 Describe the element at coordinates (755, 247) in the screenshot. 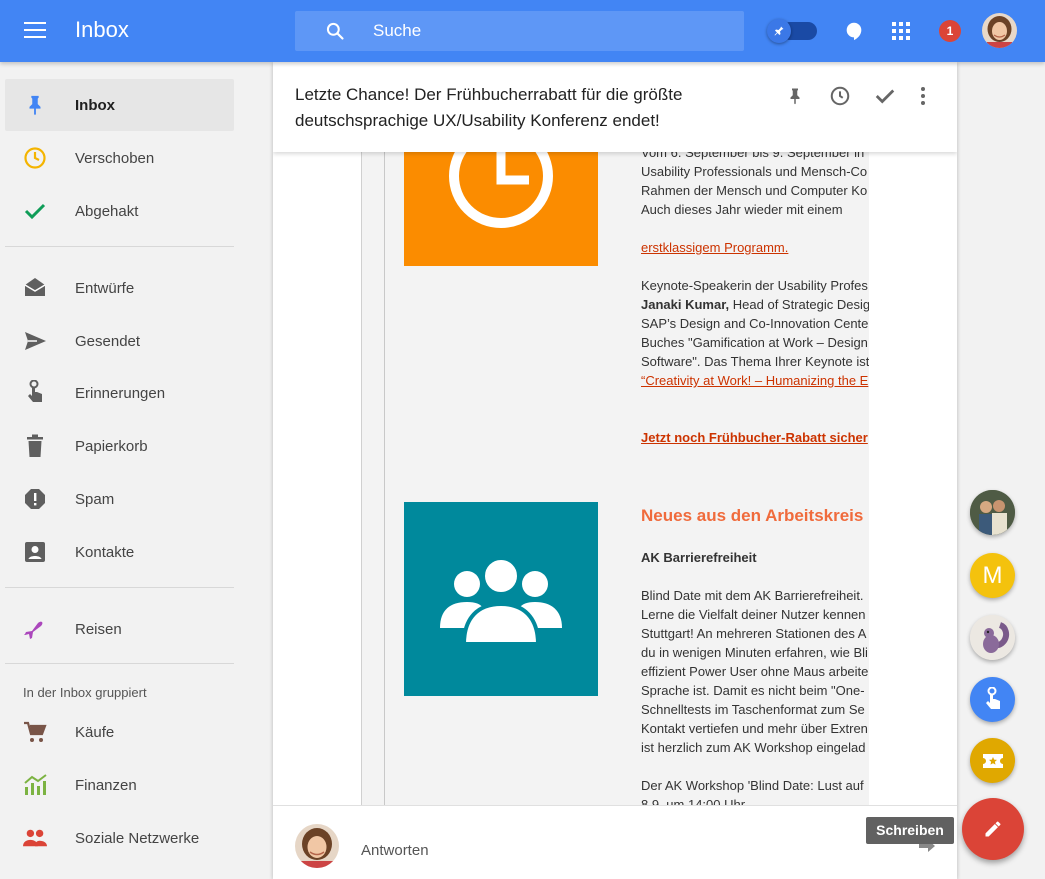

I see `program-link: erstklassigem Programm.` at that location.